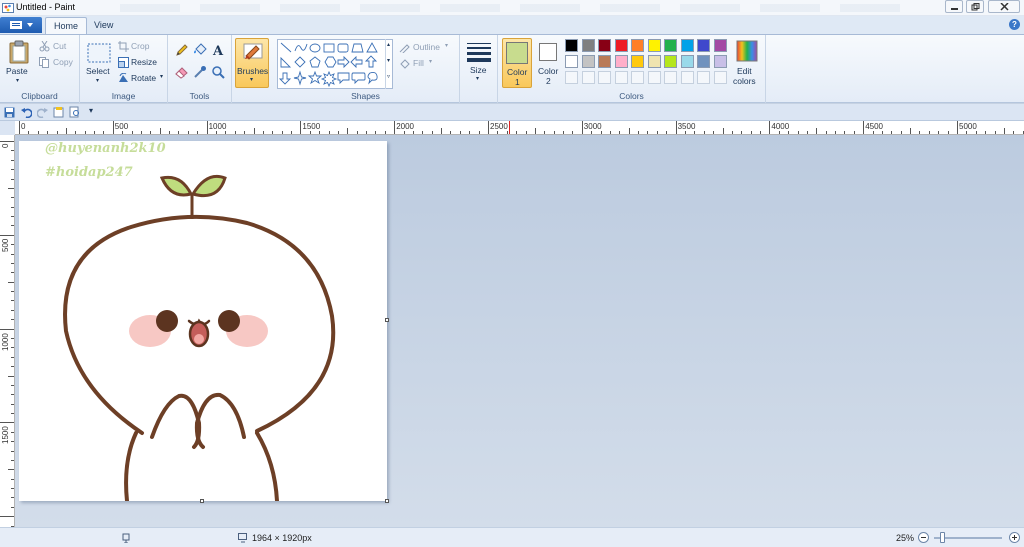 Image resolution: width=1024 pixels, height=547 pixels. Describe the element at coordinates (517, 82) in the screenshot. I see `color1-number: 1` at that location.